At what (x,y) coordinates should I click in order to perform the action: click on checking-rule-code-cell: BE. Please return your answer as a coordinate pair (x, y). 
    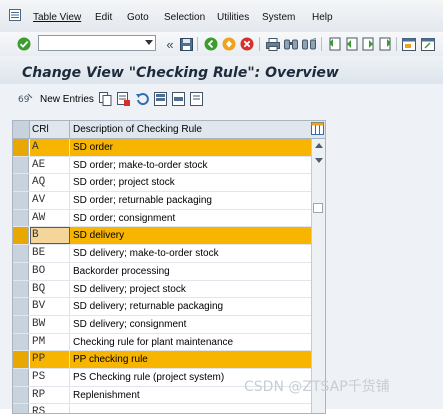
    Looking at the image, I should click on (50, 253).